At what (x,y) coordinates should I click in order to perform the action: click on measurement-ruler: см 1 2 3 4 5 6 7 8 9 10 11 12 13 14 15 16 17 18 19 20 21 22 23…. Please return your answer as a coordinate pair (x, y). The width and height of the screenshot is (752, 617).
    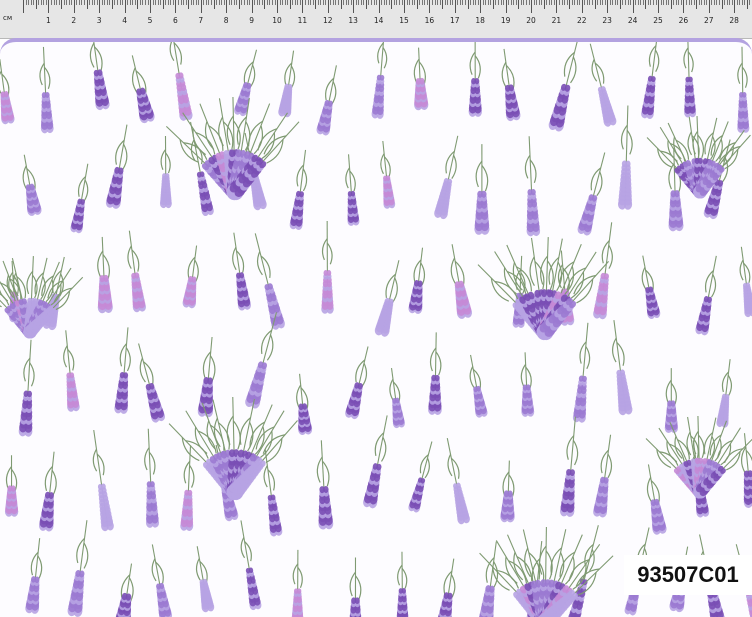
    Looking at the image, I should click on (376, 19).